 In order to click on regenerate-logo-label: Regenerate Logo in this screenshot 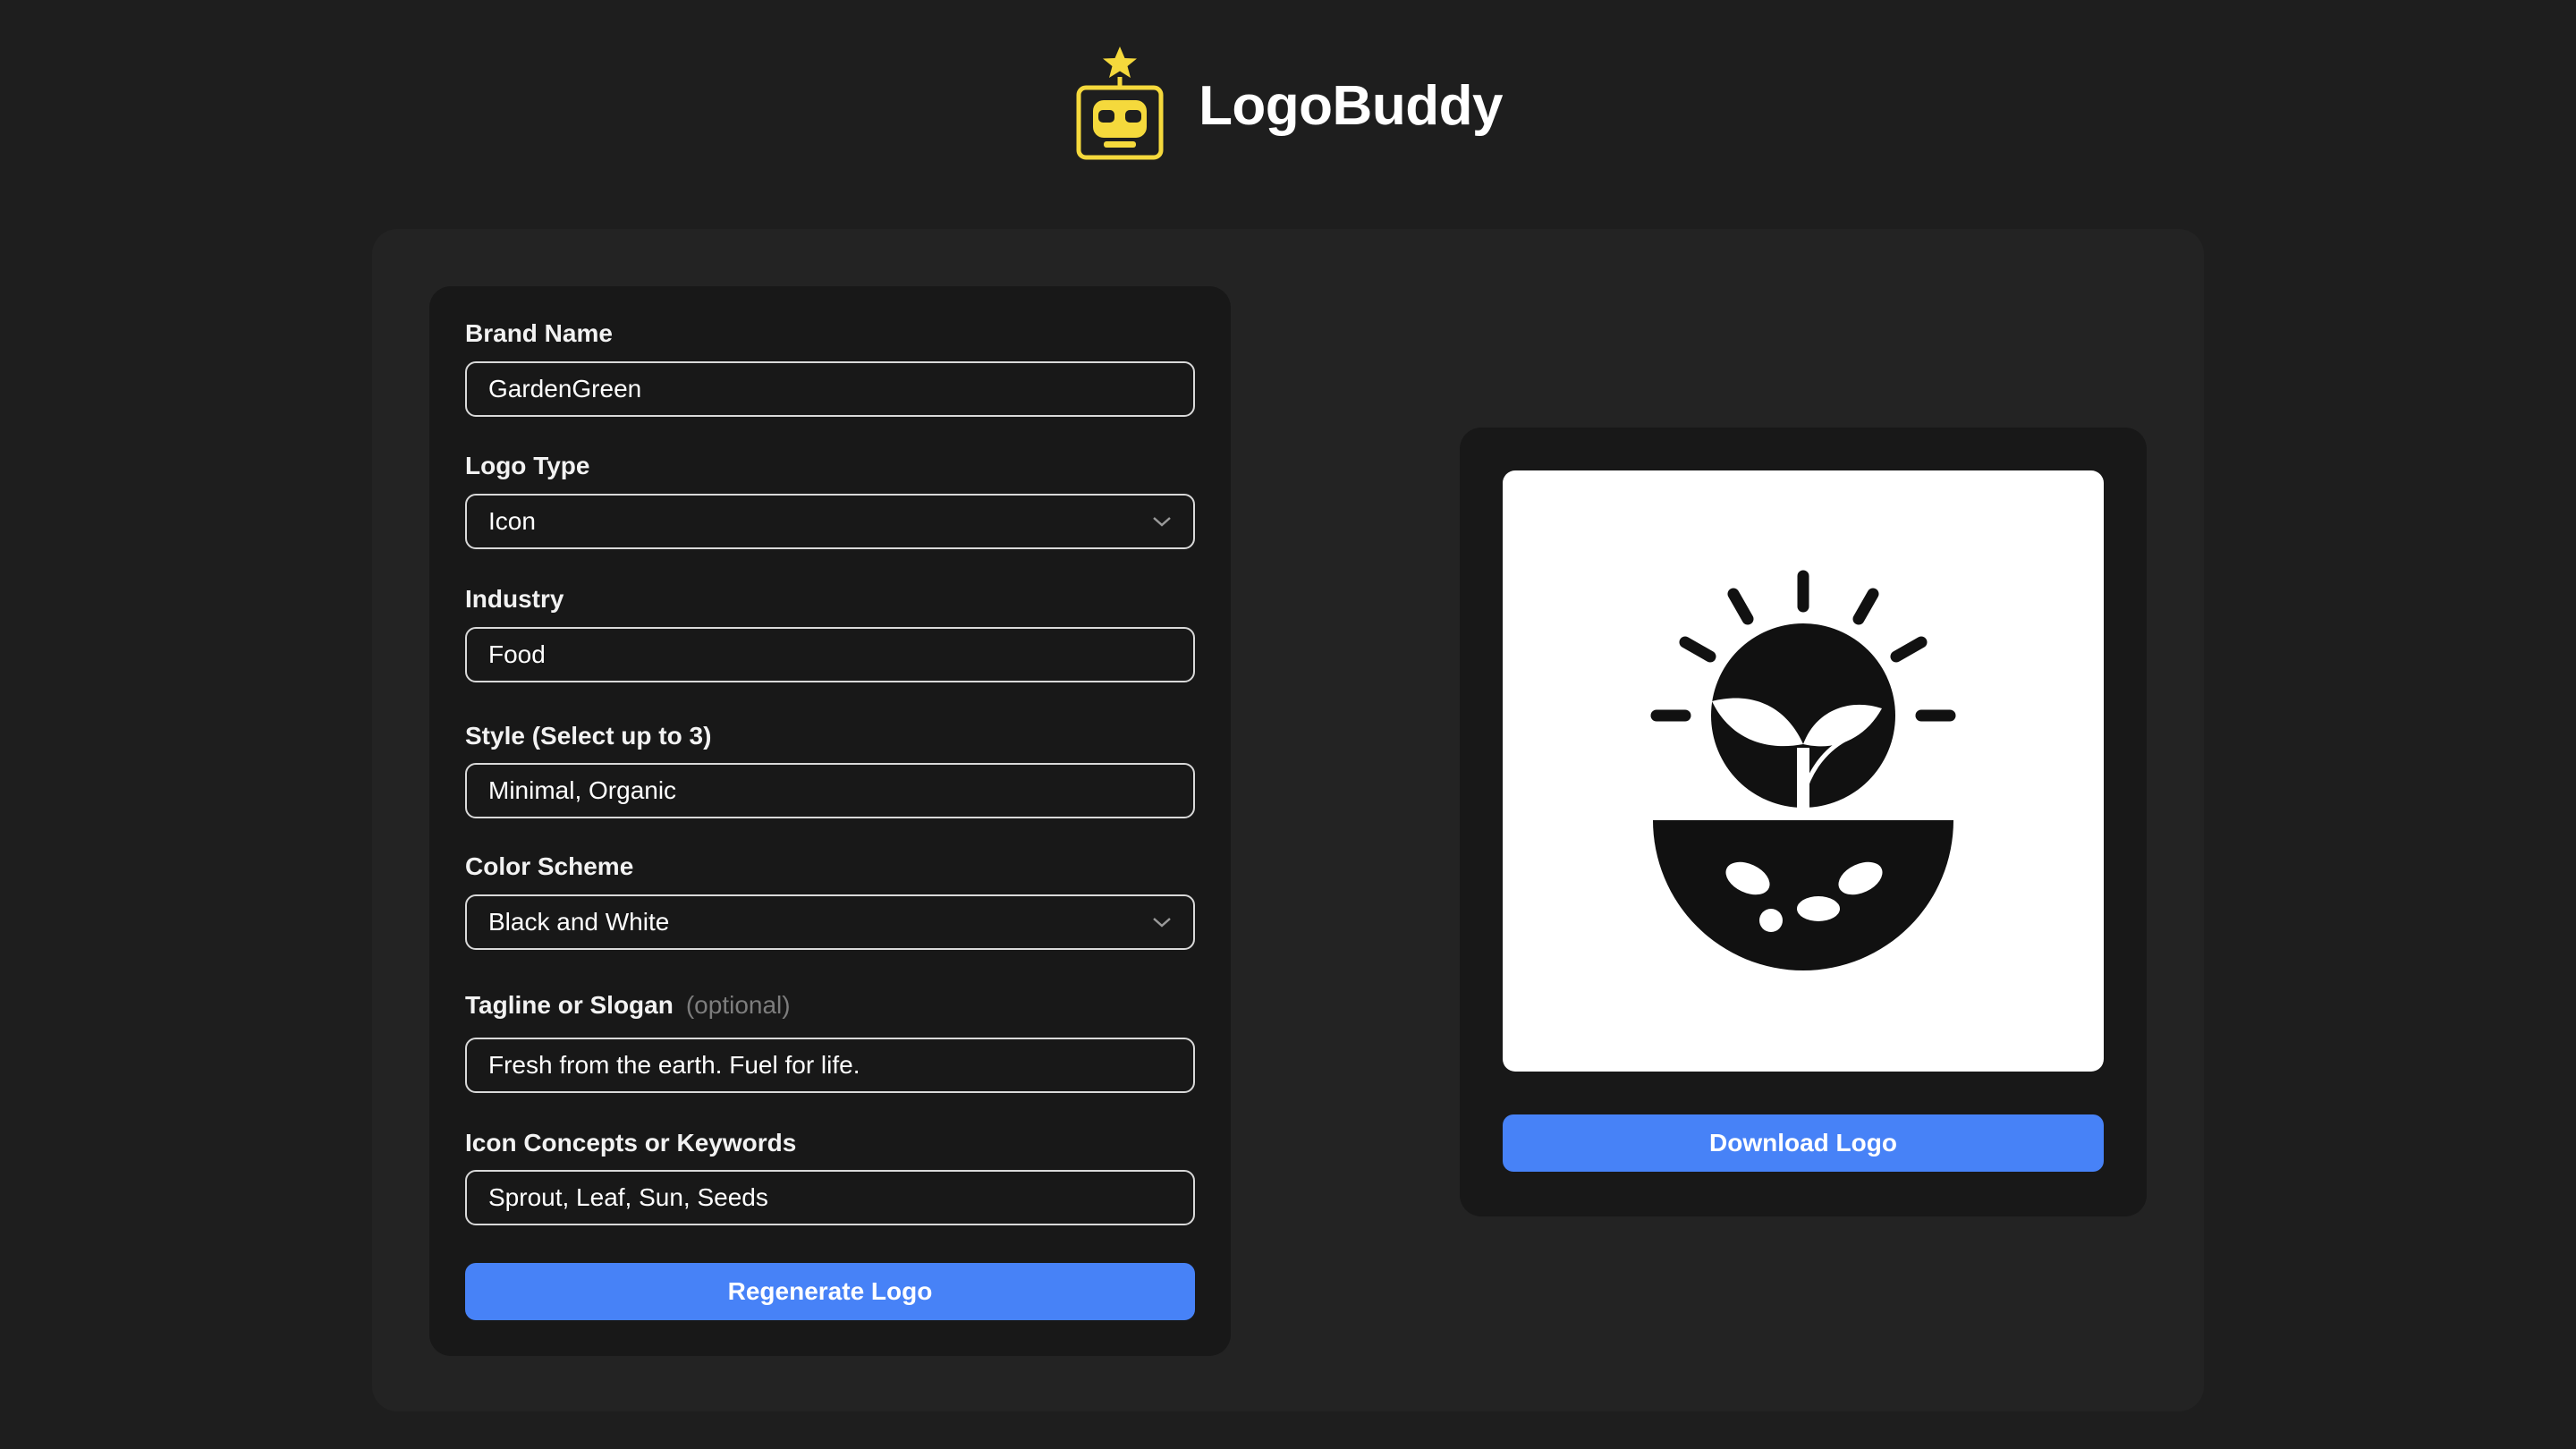, I will do `click(830, 1291)`.